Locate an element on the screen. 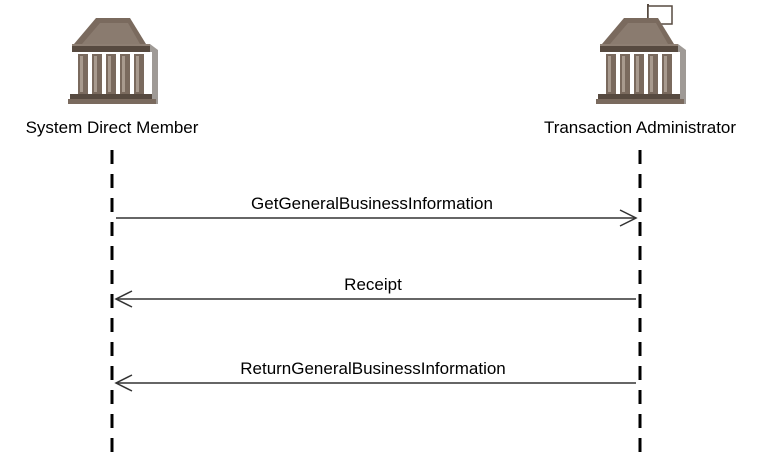 The width and height of the screenshot is (776, 456). actor-label-system-direct-member: System Direct Member is located at coordinates (112, 127).